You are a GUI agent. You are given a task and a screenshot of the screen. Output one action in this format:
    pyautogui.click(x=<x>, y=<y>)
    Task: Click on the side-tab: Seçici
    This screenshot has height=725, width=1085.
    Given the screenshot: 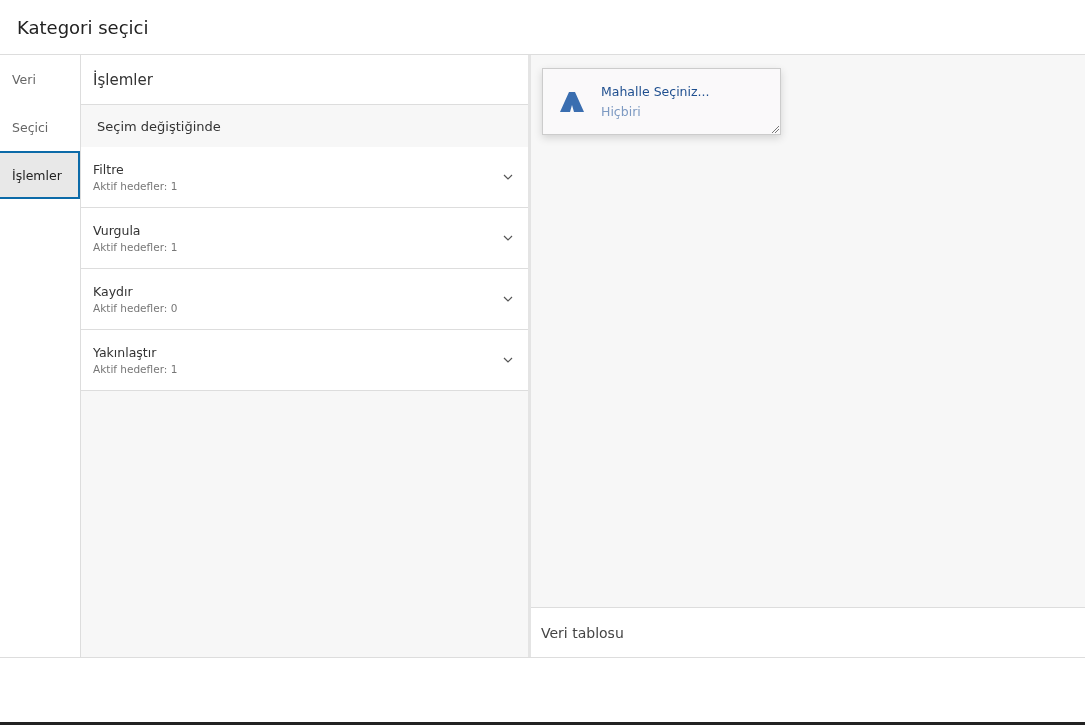 What is the action you would take?
    pyautogui.click(x=40, y=127)
    